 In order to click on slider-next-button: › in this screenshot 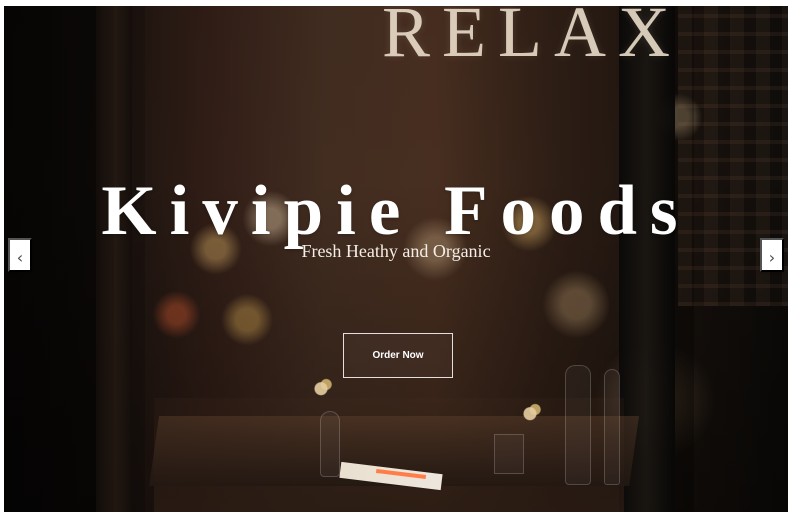, I will do `click(772, 255)`.